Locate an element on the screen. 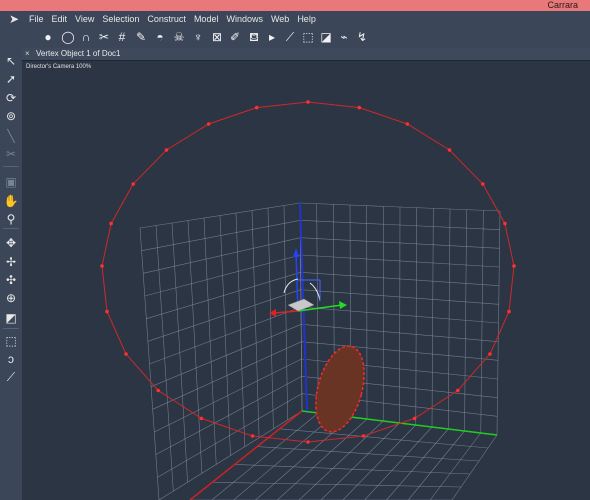 The height and width of the screenshot is (500, 590). app-logo-icon: ➤ is located at coordinates (14, 19).